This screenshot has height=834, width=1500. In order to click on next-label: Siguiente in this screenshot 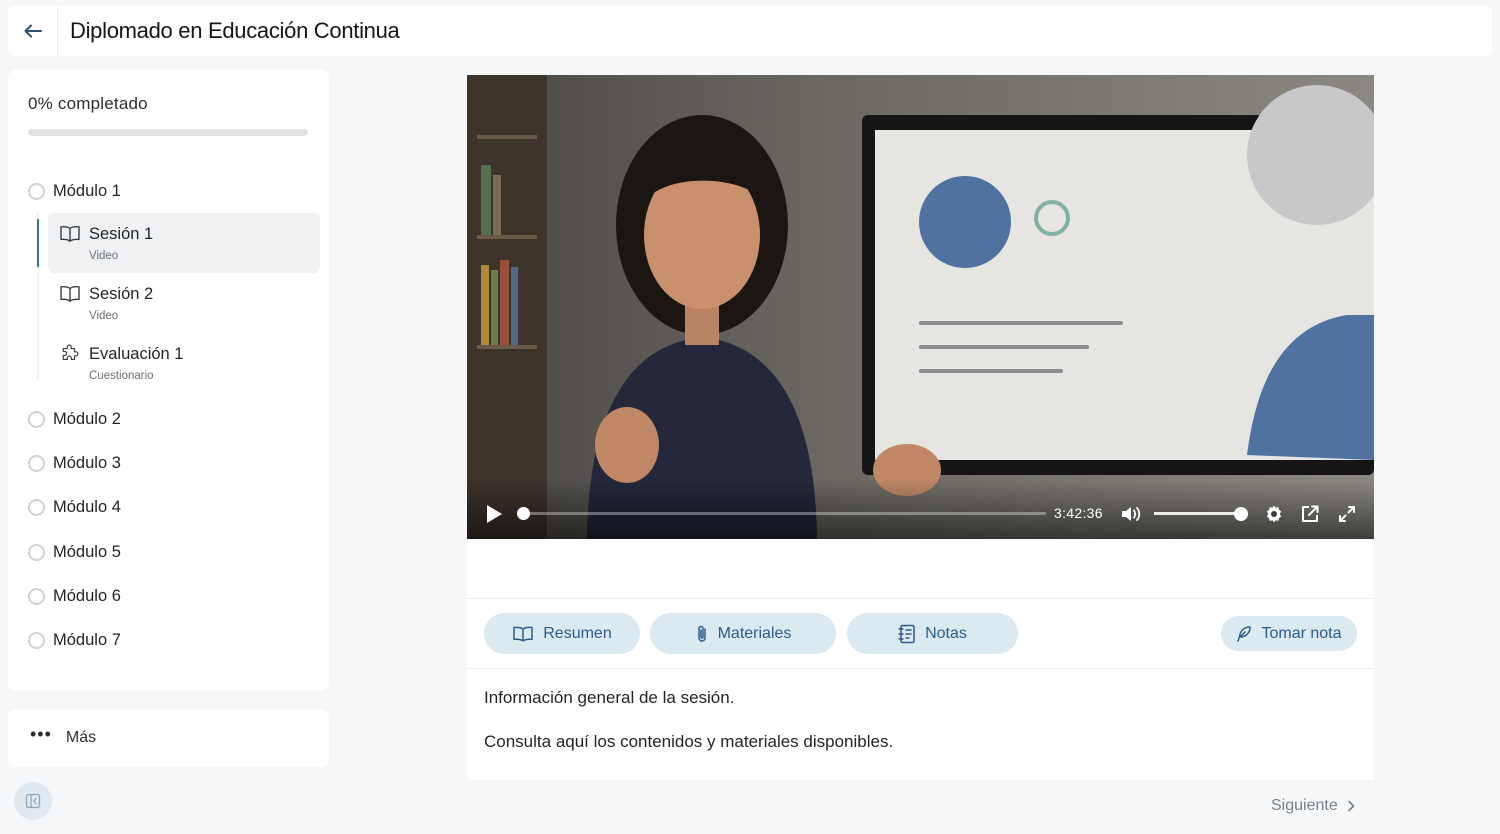, I will do `click(1304, 805)`.